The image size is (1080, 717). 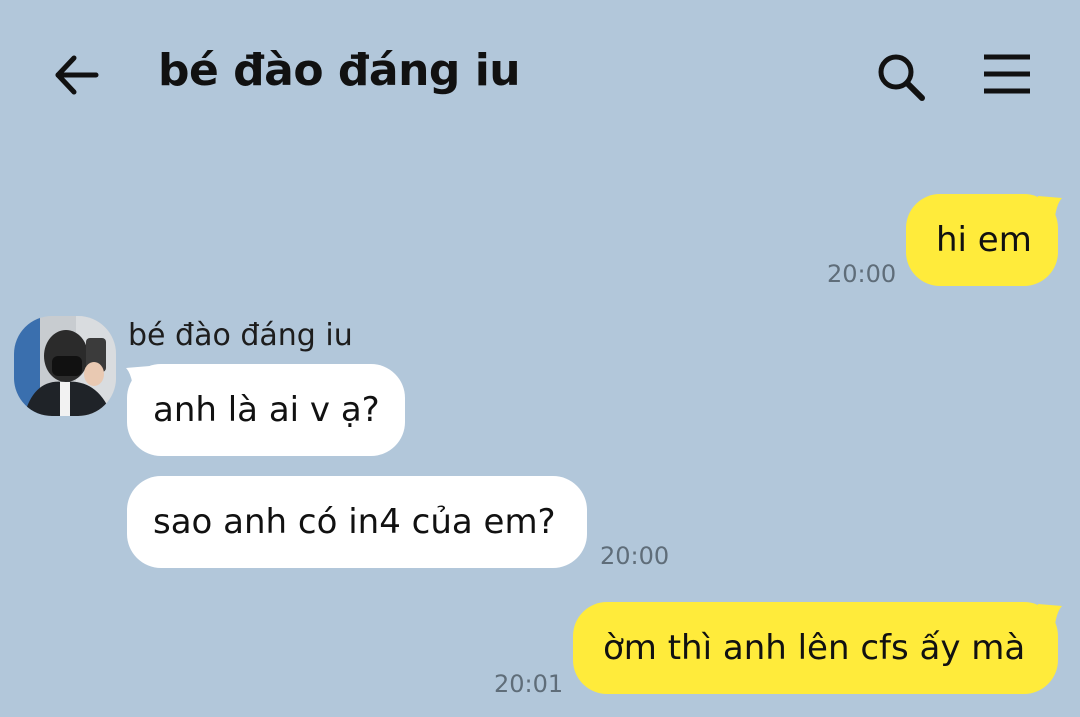 I want to click on back-button, so click(x=77, y=75).